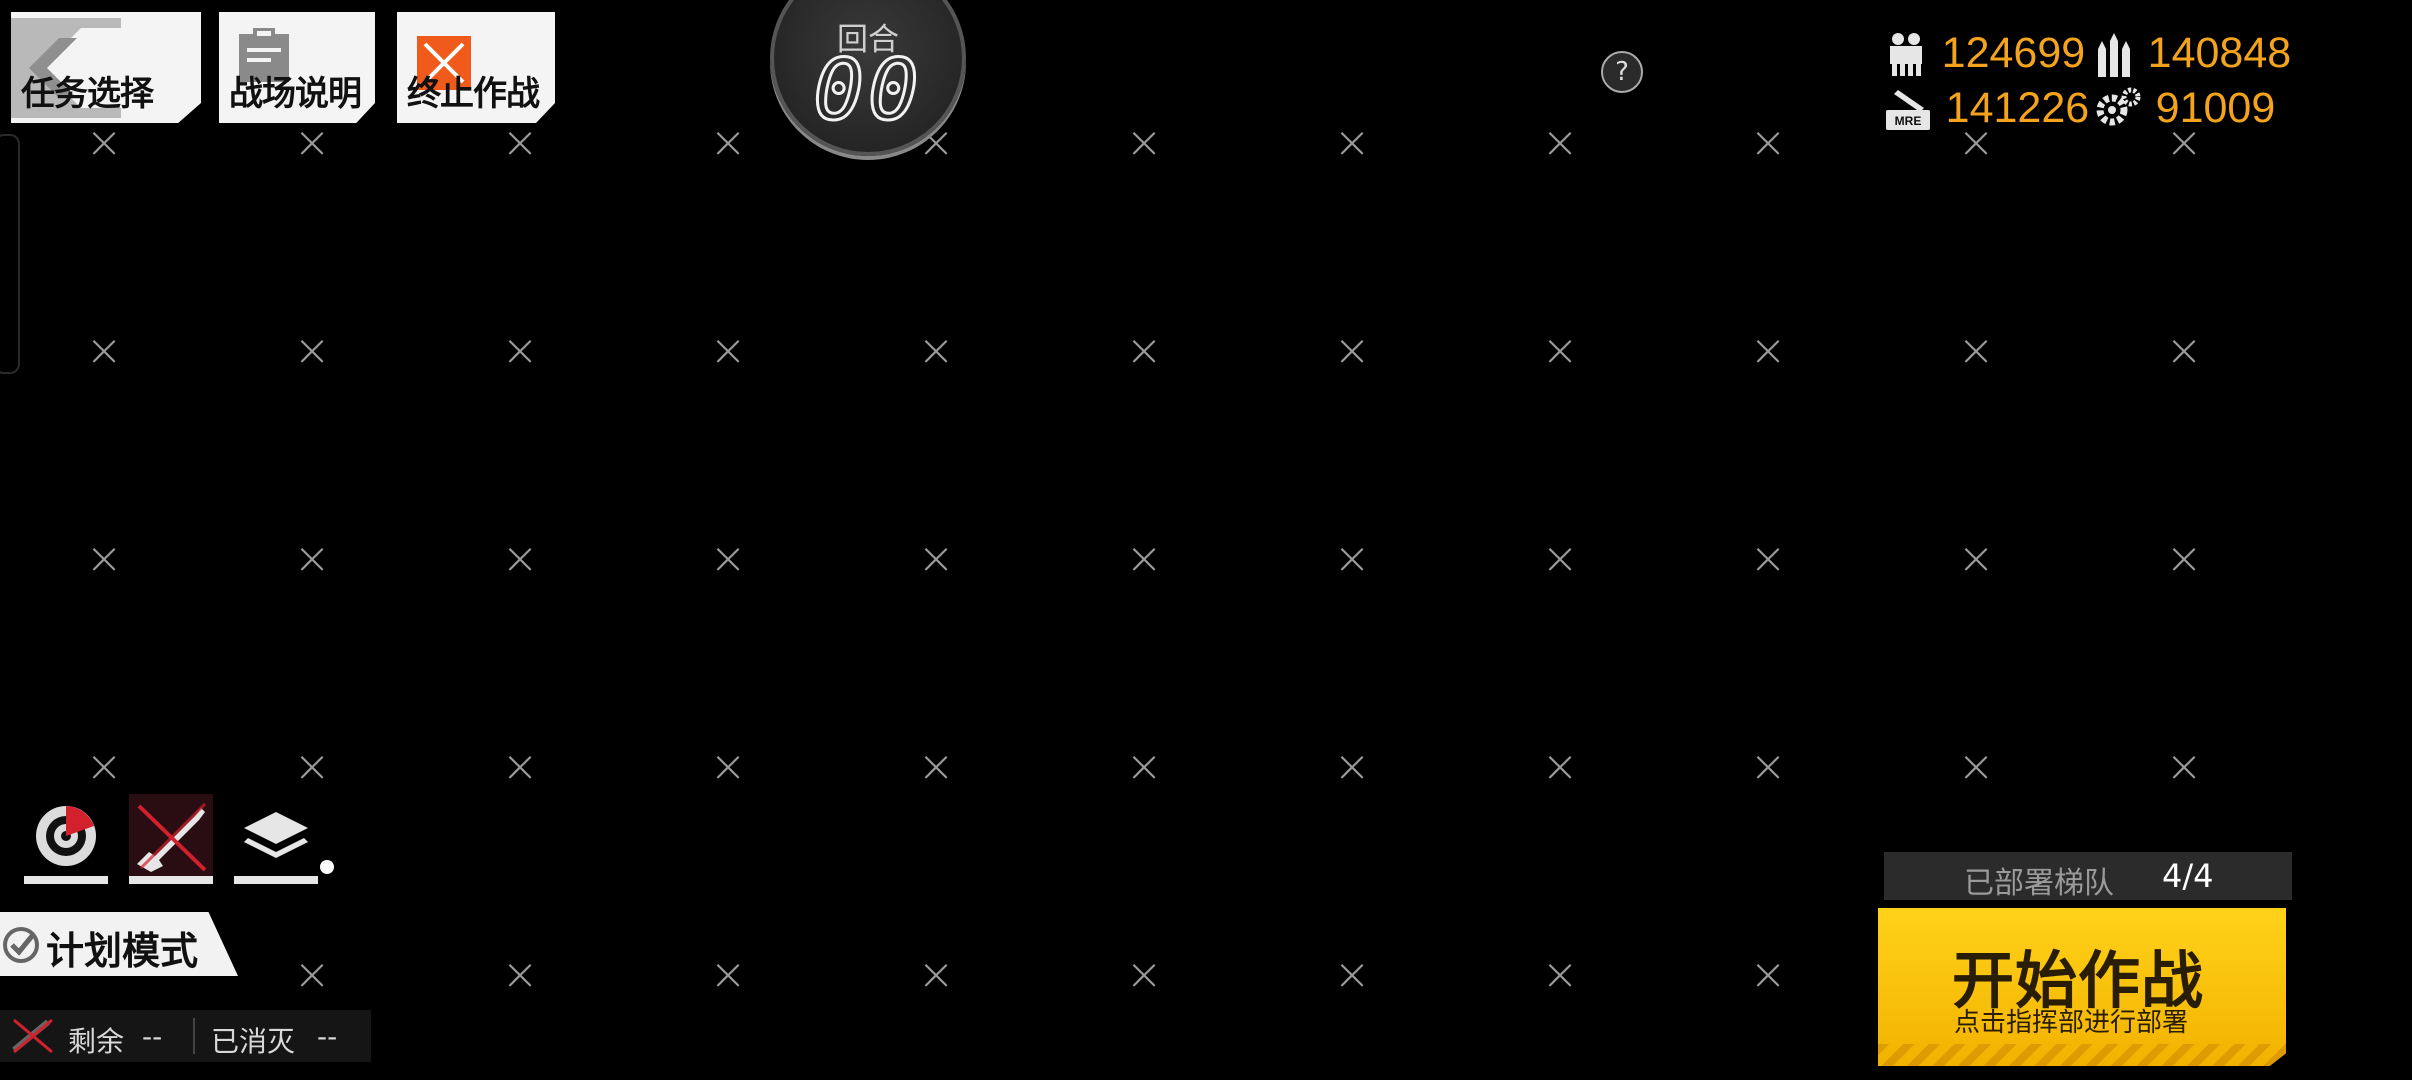 The height and width of the screenshot is (1080, 2412). What do you see at coordinates (276, 880) in the screenshot?
I see `layers-toggle-bar` at bounding box center [276, 880].